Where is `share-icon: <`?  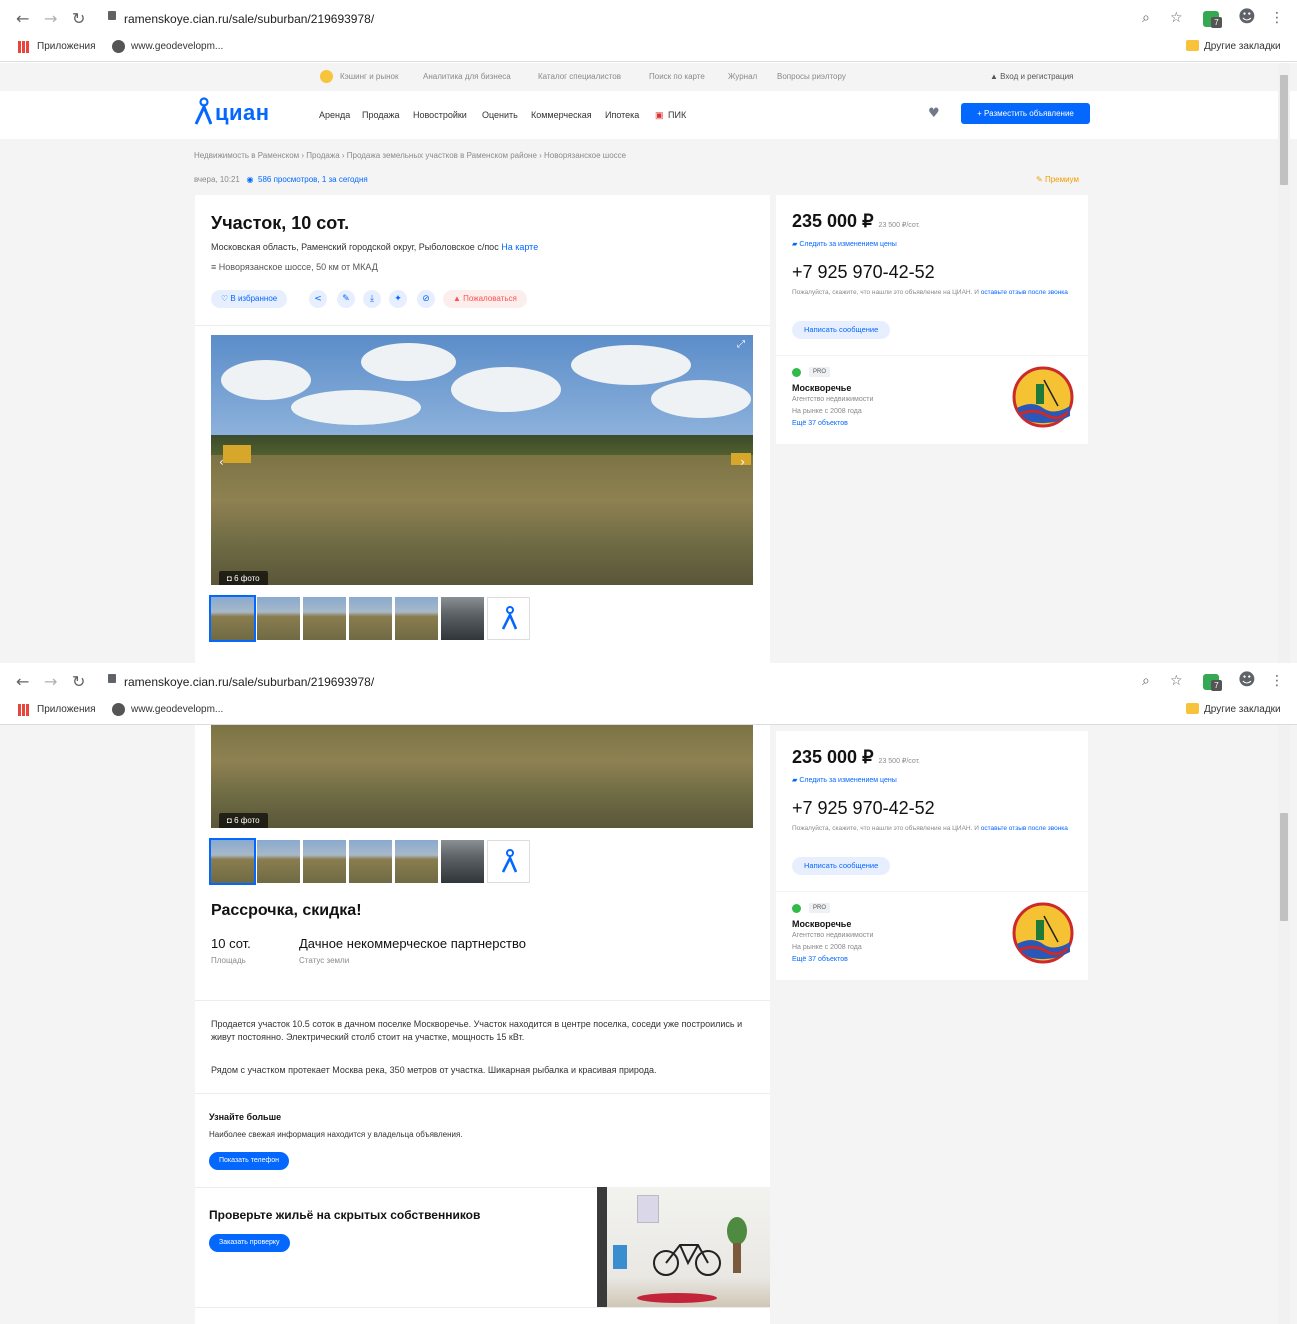
share-icon: < is located at coordinates (318, 299).